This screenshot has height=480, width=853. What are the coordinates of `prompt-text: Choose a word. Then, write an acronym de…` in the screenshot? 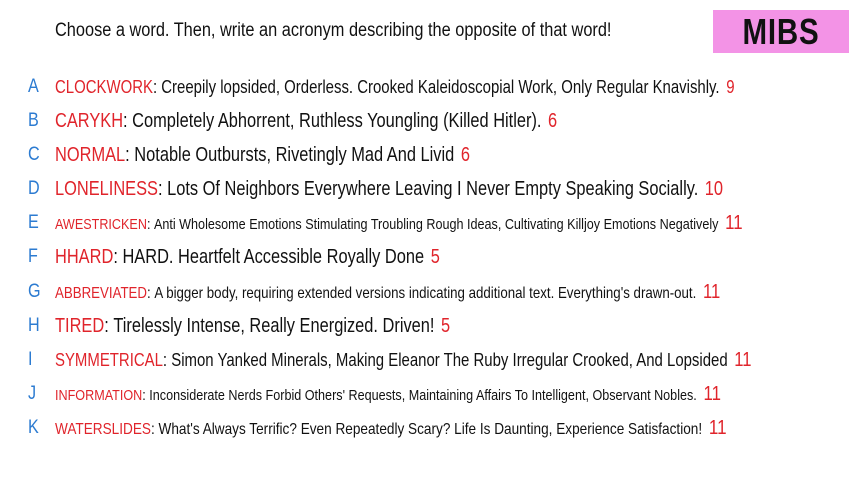 It's located at (333, 30).